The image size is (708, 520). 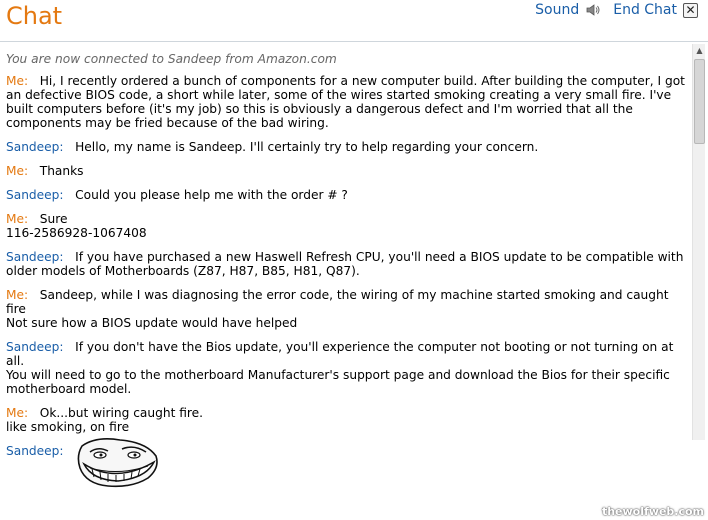 I want to click on message-text: Thanks, so click(x=61, y=171).